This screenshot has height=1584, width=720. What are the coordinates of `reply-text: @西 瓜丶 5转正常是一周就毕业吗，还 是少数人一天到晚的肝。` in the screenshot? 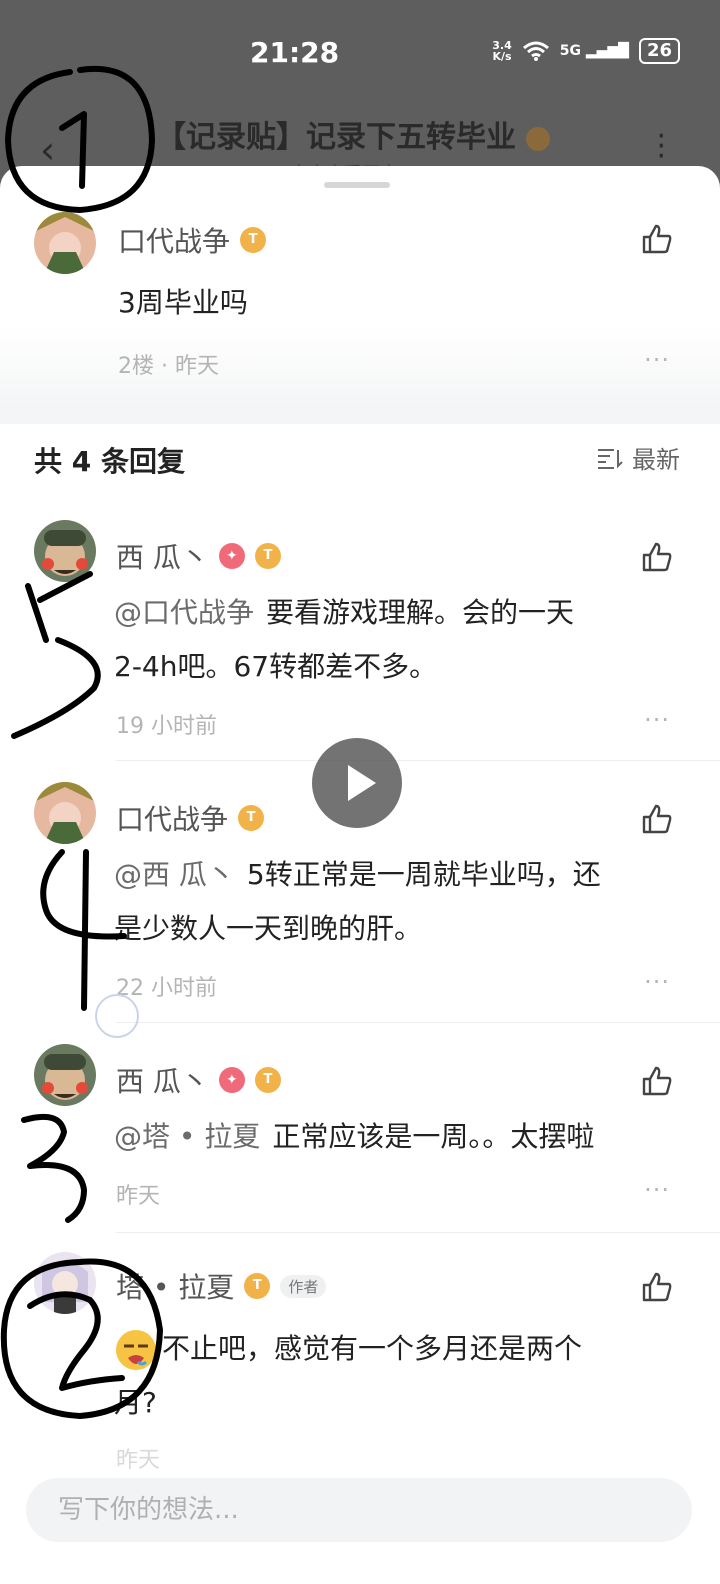 It's located at (357, 901).